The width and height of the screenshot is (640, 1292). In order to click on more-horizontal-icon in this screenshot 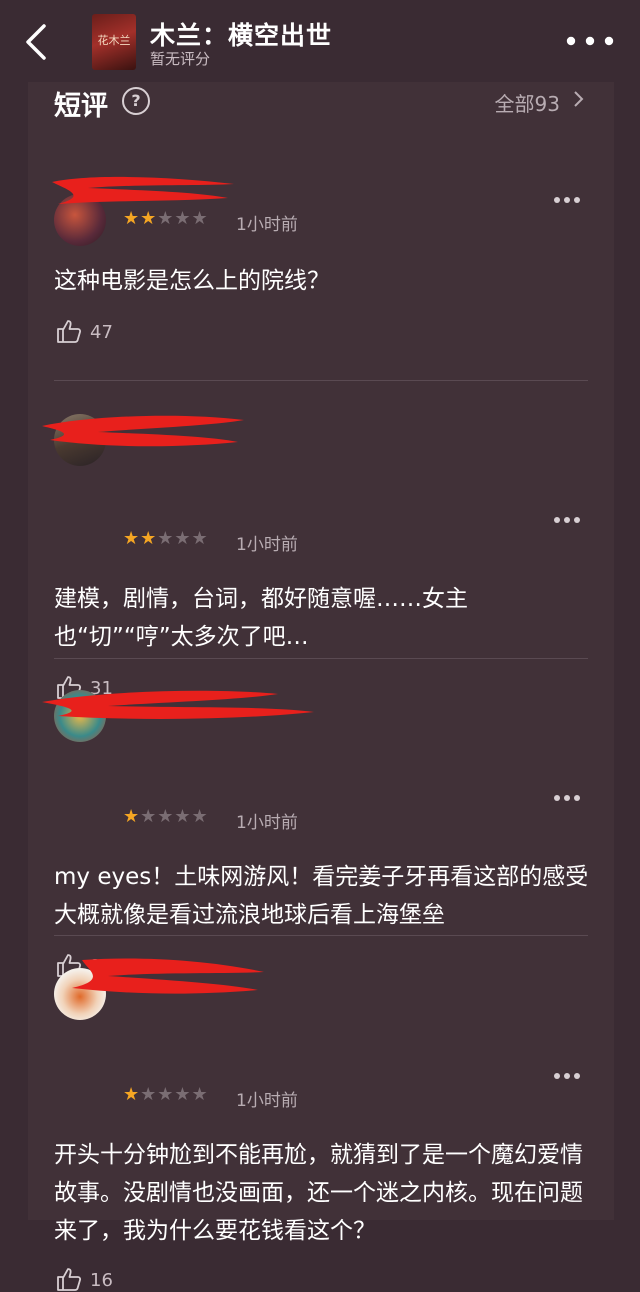, I will do `click(598, 41)`.